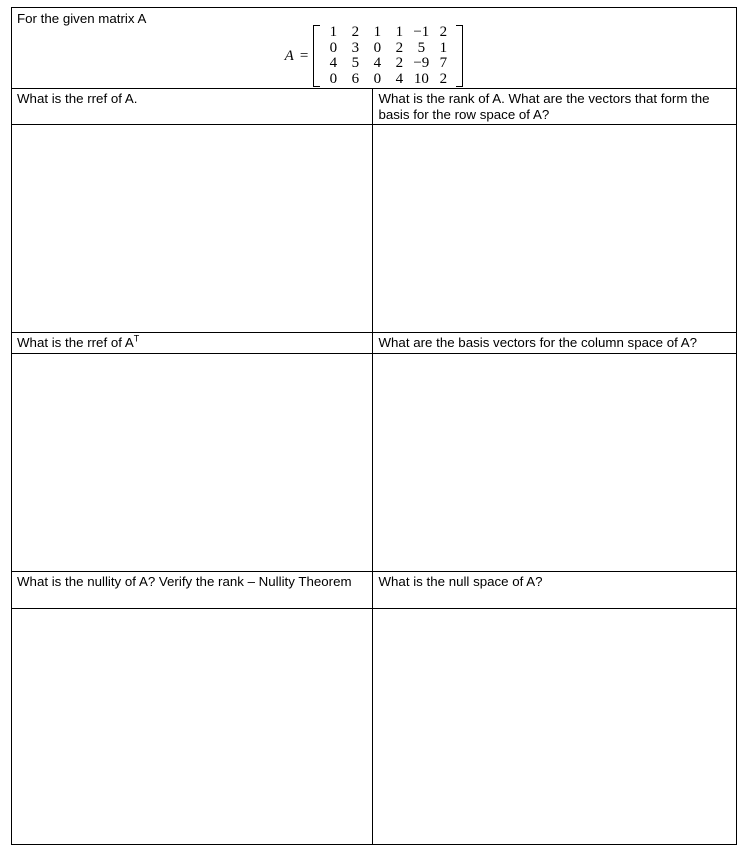 This screenshot has width=747, height=847. What do you see at coordinates (192, 611) in the screenshot?
I see `answer-text-nullity` at bounding box center [192, 611].